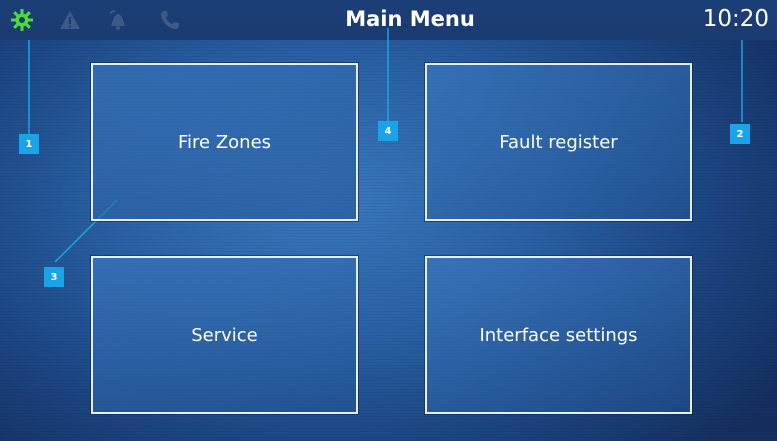 This screenshot has height=441, width=777. I want to click on fire-zones-button: Fire Zones, so click(224, 142).